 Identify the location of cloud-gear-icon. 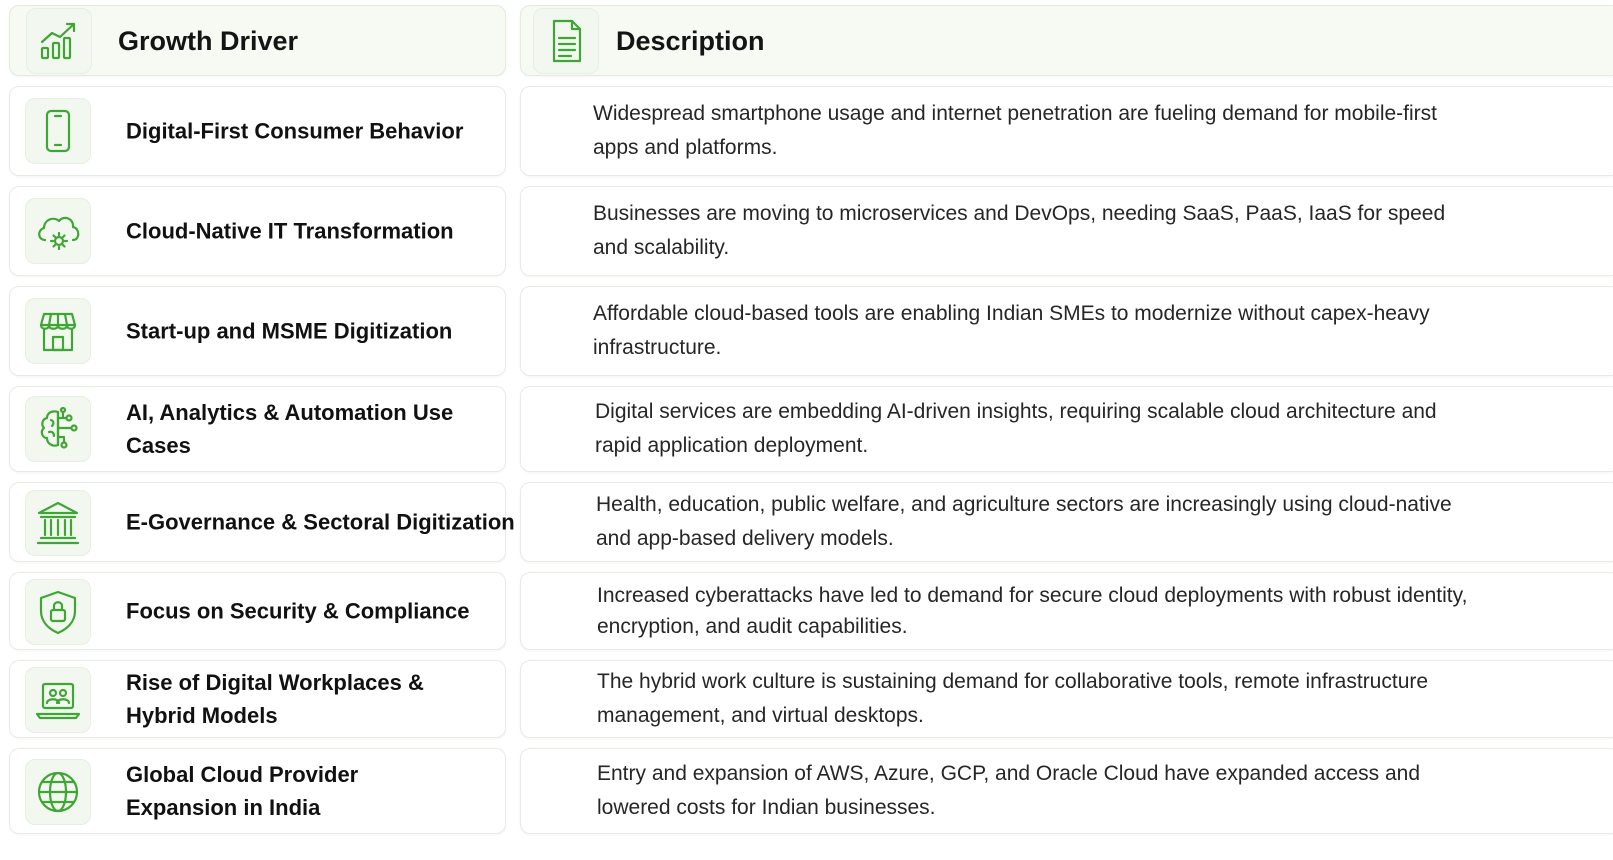
(58, 231).